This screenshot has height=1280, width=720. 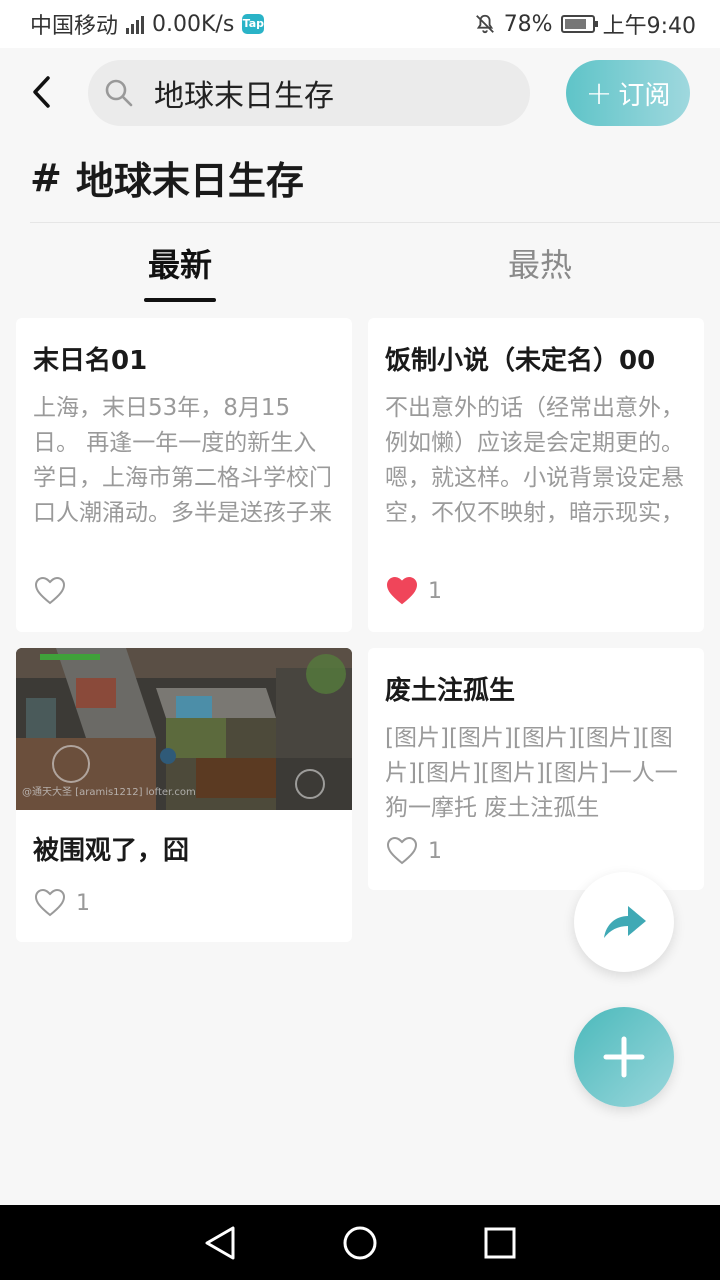 What do you see at coordinates (119, 93) in the screenshot?
I see `search-icon` at bounding box center [119, 93].